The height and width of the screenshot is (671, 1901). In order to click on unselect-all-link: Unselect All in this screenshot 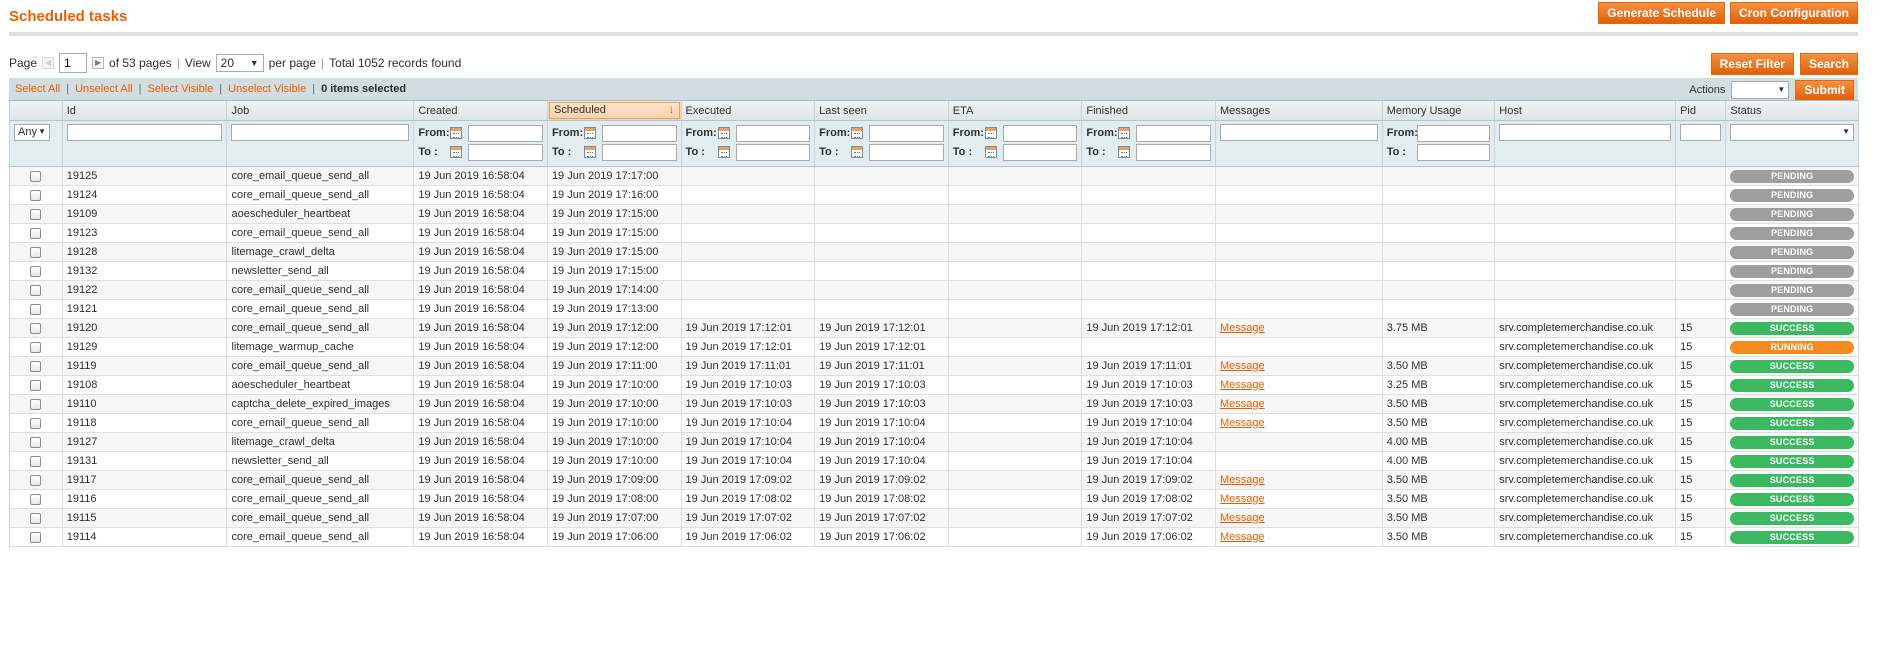, I will do `click(103, 89)`.